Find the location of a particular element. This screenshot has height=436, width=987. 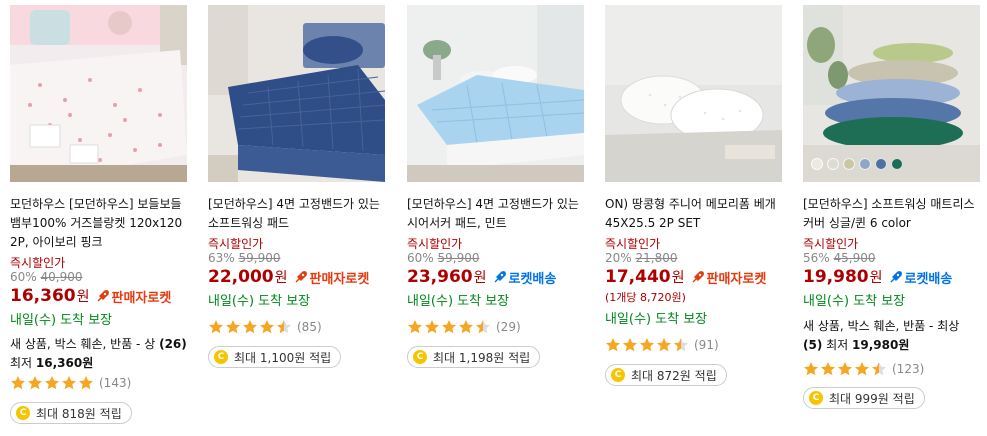

rating: (91) is located at coordinates (662, 345).